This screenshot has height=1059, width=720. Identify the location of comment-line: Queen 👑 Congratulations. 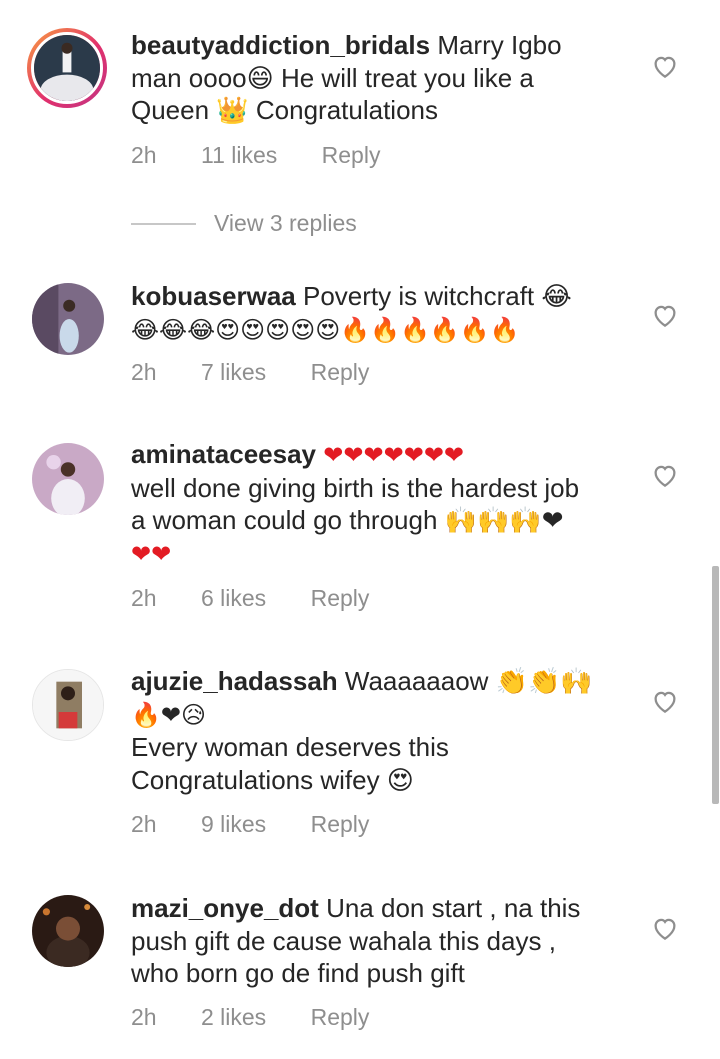
(284, 110).